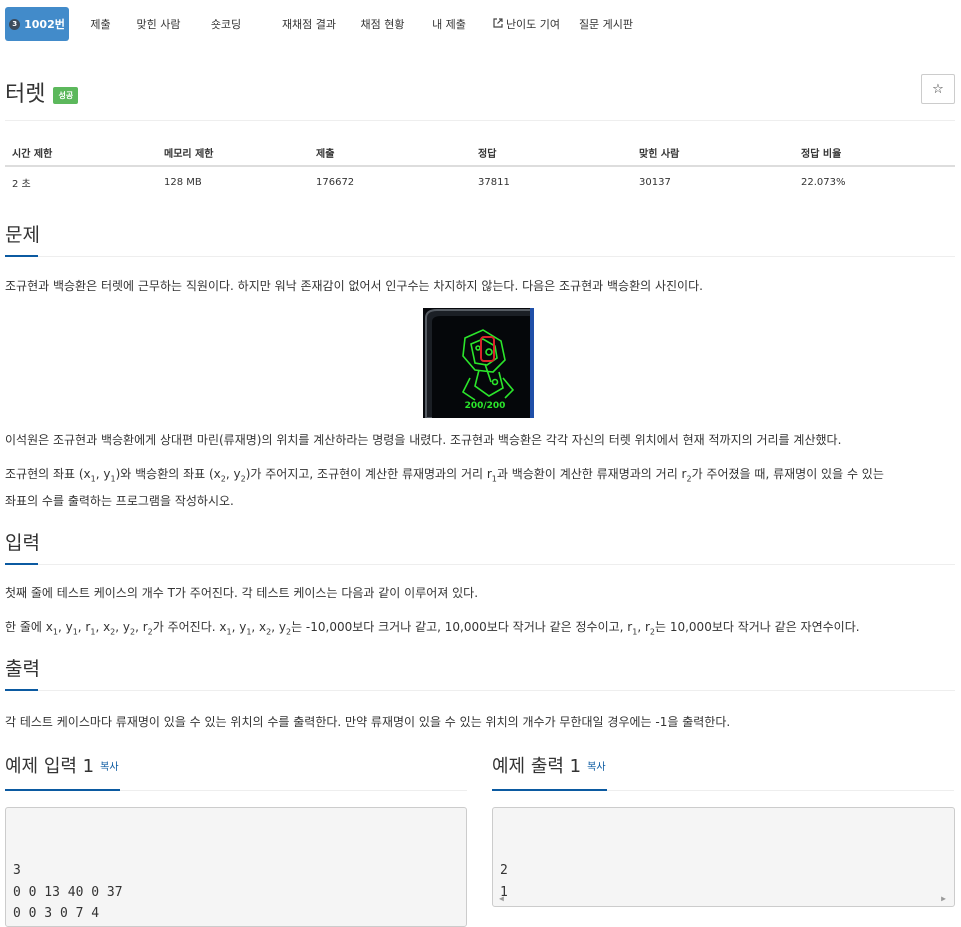  I want to click on value-accepted: 37811, so click(494, 182).